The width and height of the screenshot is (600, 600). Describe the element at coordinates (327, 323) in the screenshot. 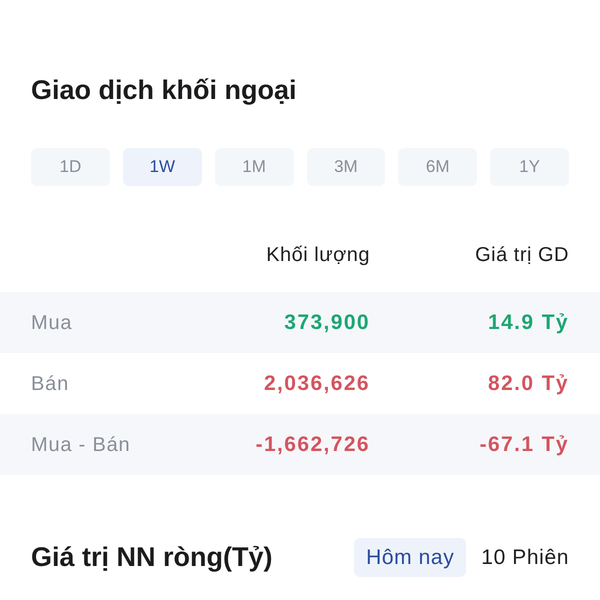

I see `volume-cell-text: 373,900` at that location.